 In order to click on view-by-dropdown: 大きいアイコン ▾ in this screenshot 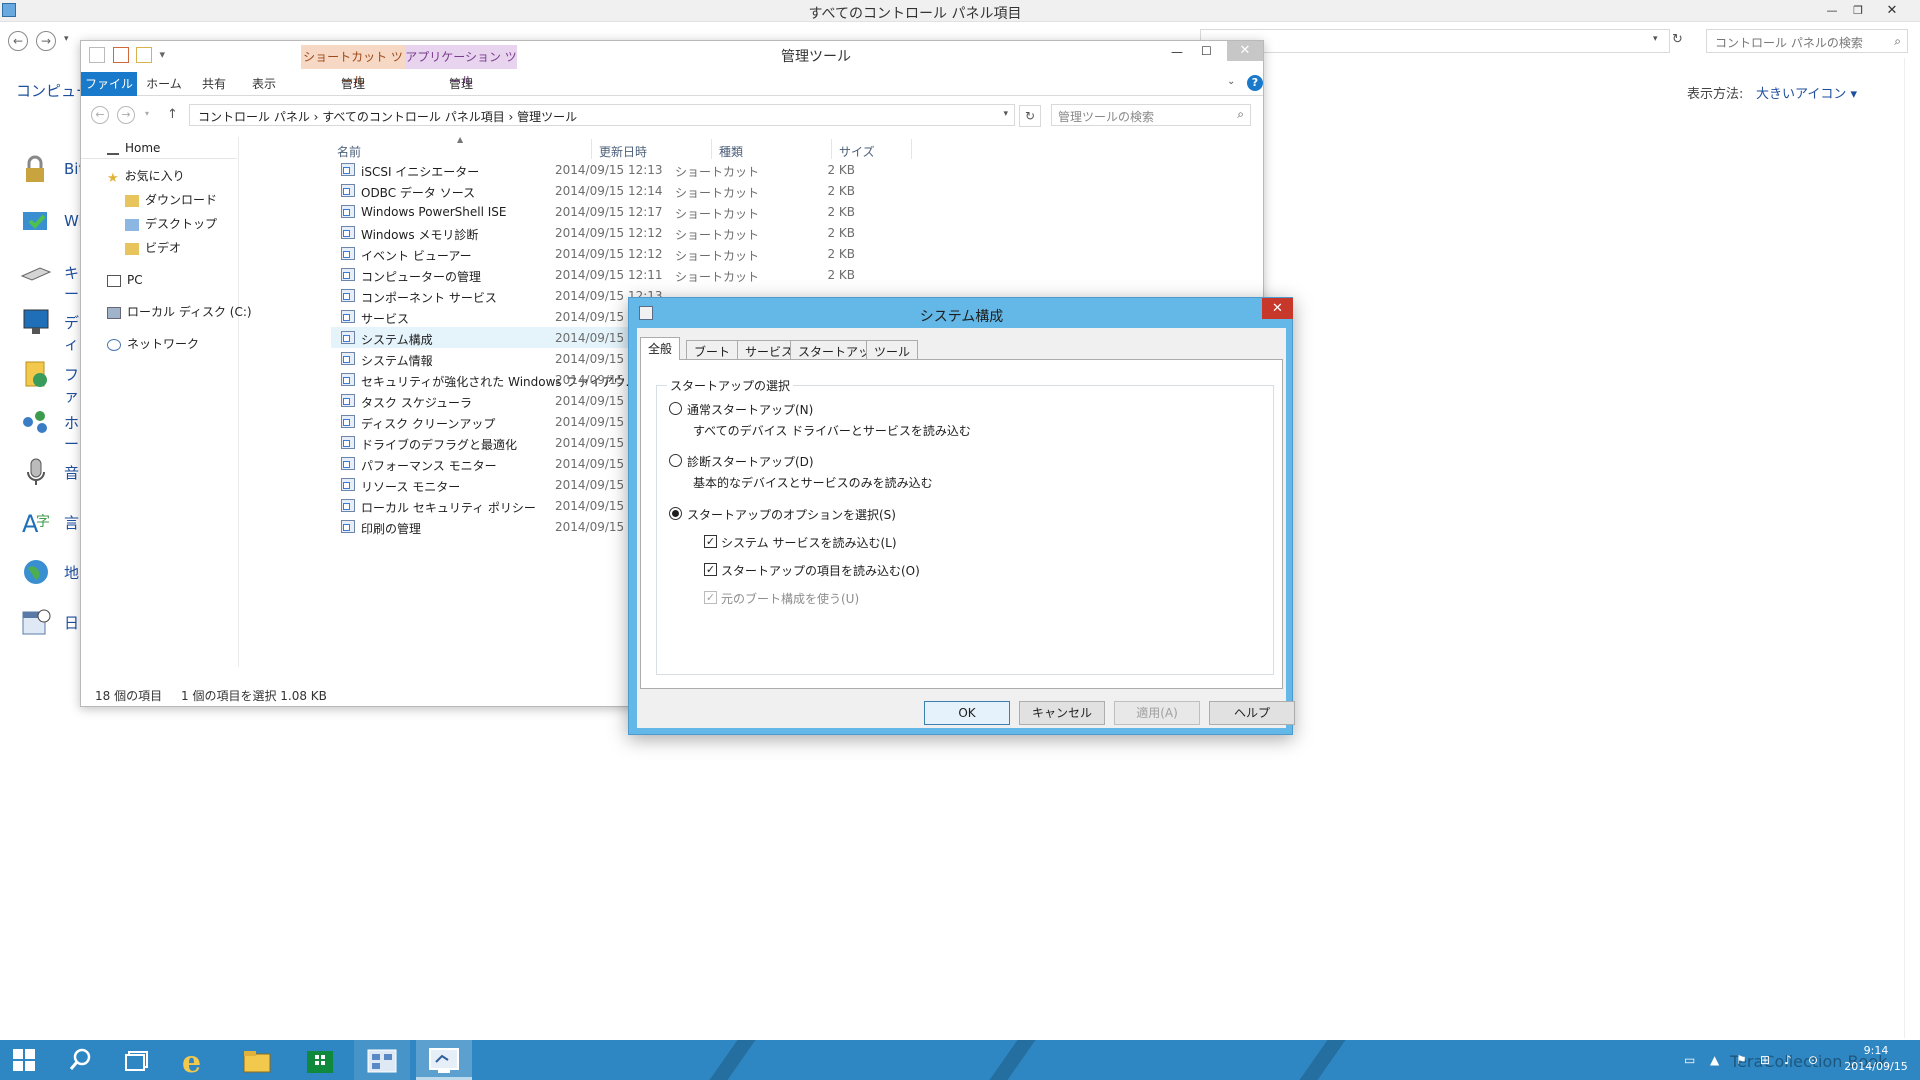, I will do `click(1806, 92)`.